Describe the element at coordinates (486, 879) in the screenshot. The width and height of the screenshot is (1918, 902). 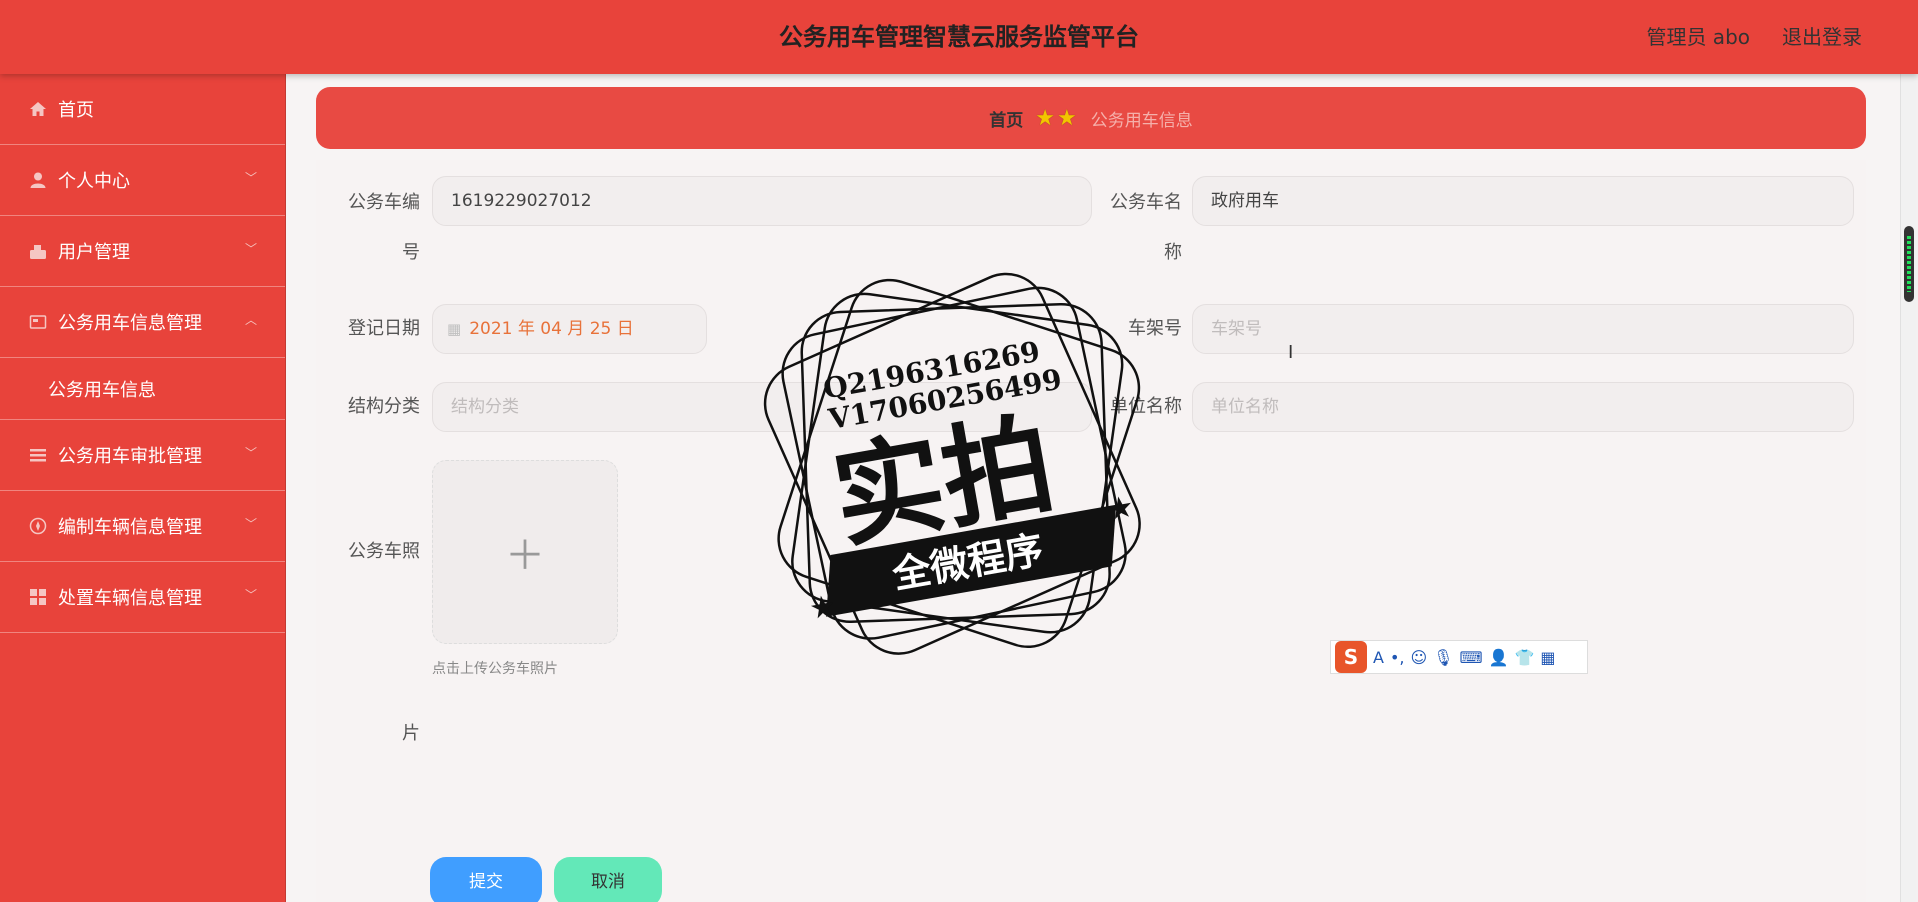
I see `submit-button: 提交` at that location.